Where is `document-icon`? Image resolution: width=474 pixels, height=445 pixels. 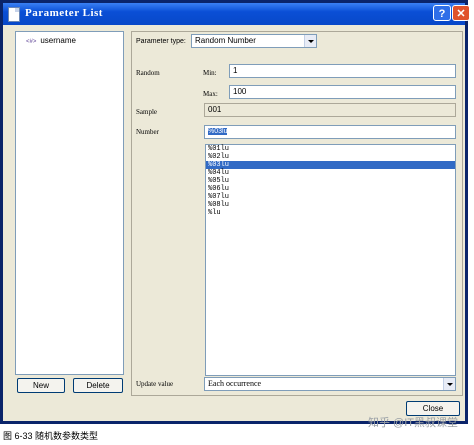
document-icon is located at coordinates (14, 14).